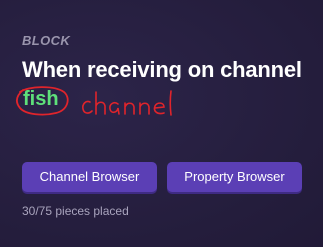 Image resolution: width=323 pixels, height=247 pixels. I want to click on property-browser-button: Property Browser, so click(234, 177).